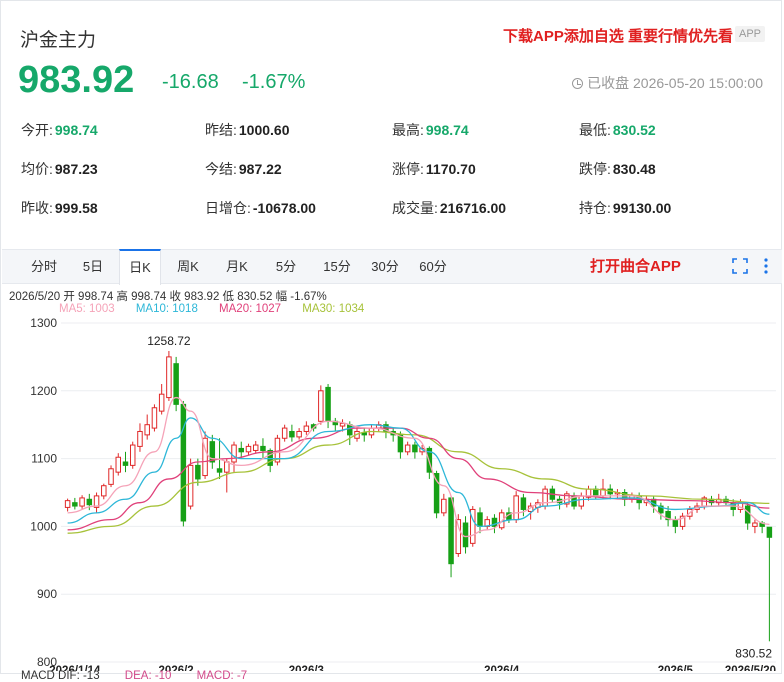  What do you see at coordinates (408, 130) in the screenshot?
I see `stat-label: 最高:` at bounding box center [408, 130].